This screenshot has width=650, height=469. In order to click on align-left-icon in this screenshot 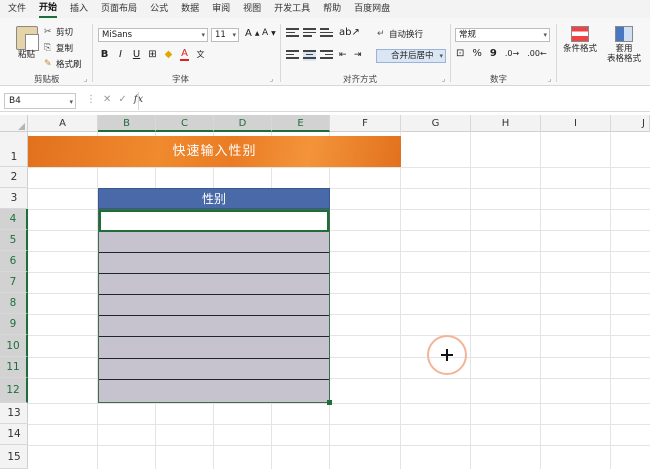, I will do `click(292, 55)`.